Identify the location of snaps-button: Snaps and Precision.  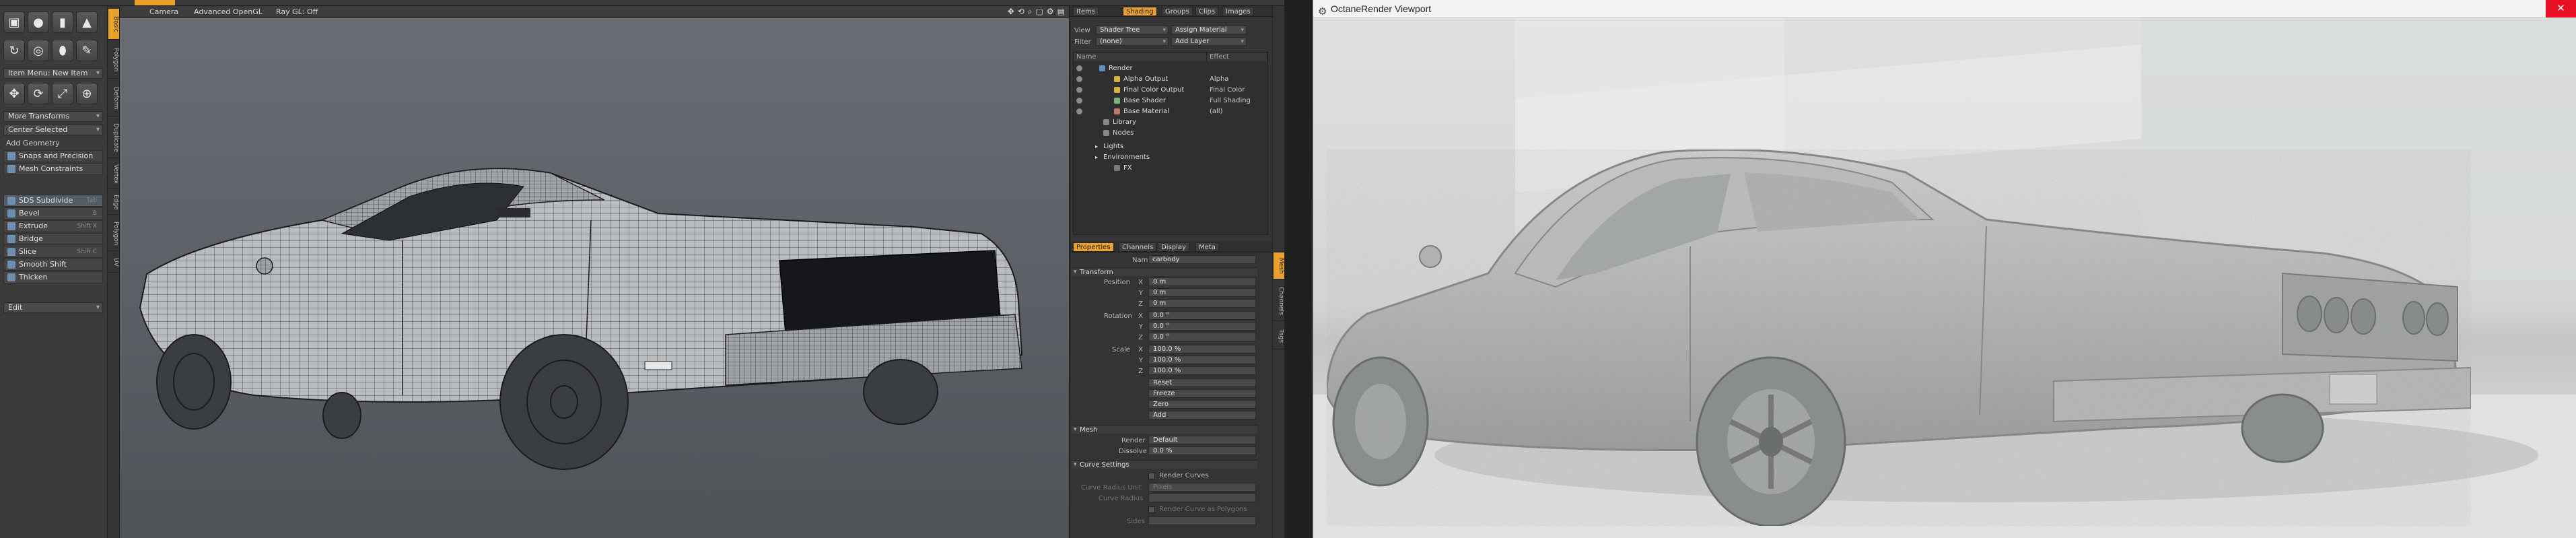
(53, 156).